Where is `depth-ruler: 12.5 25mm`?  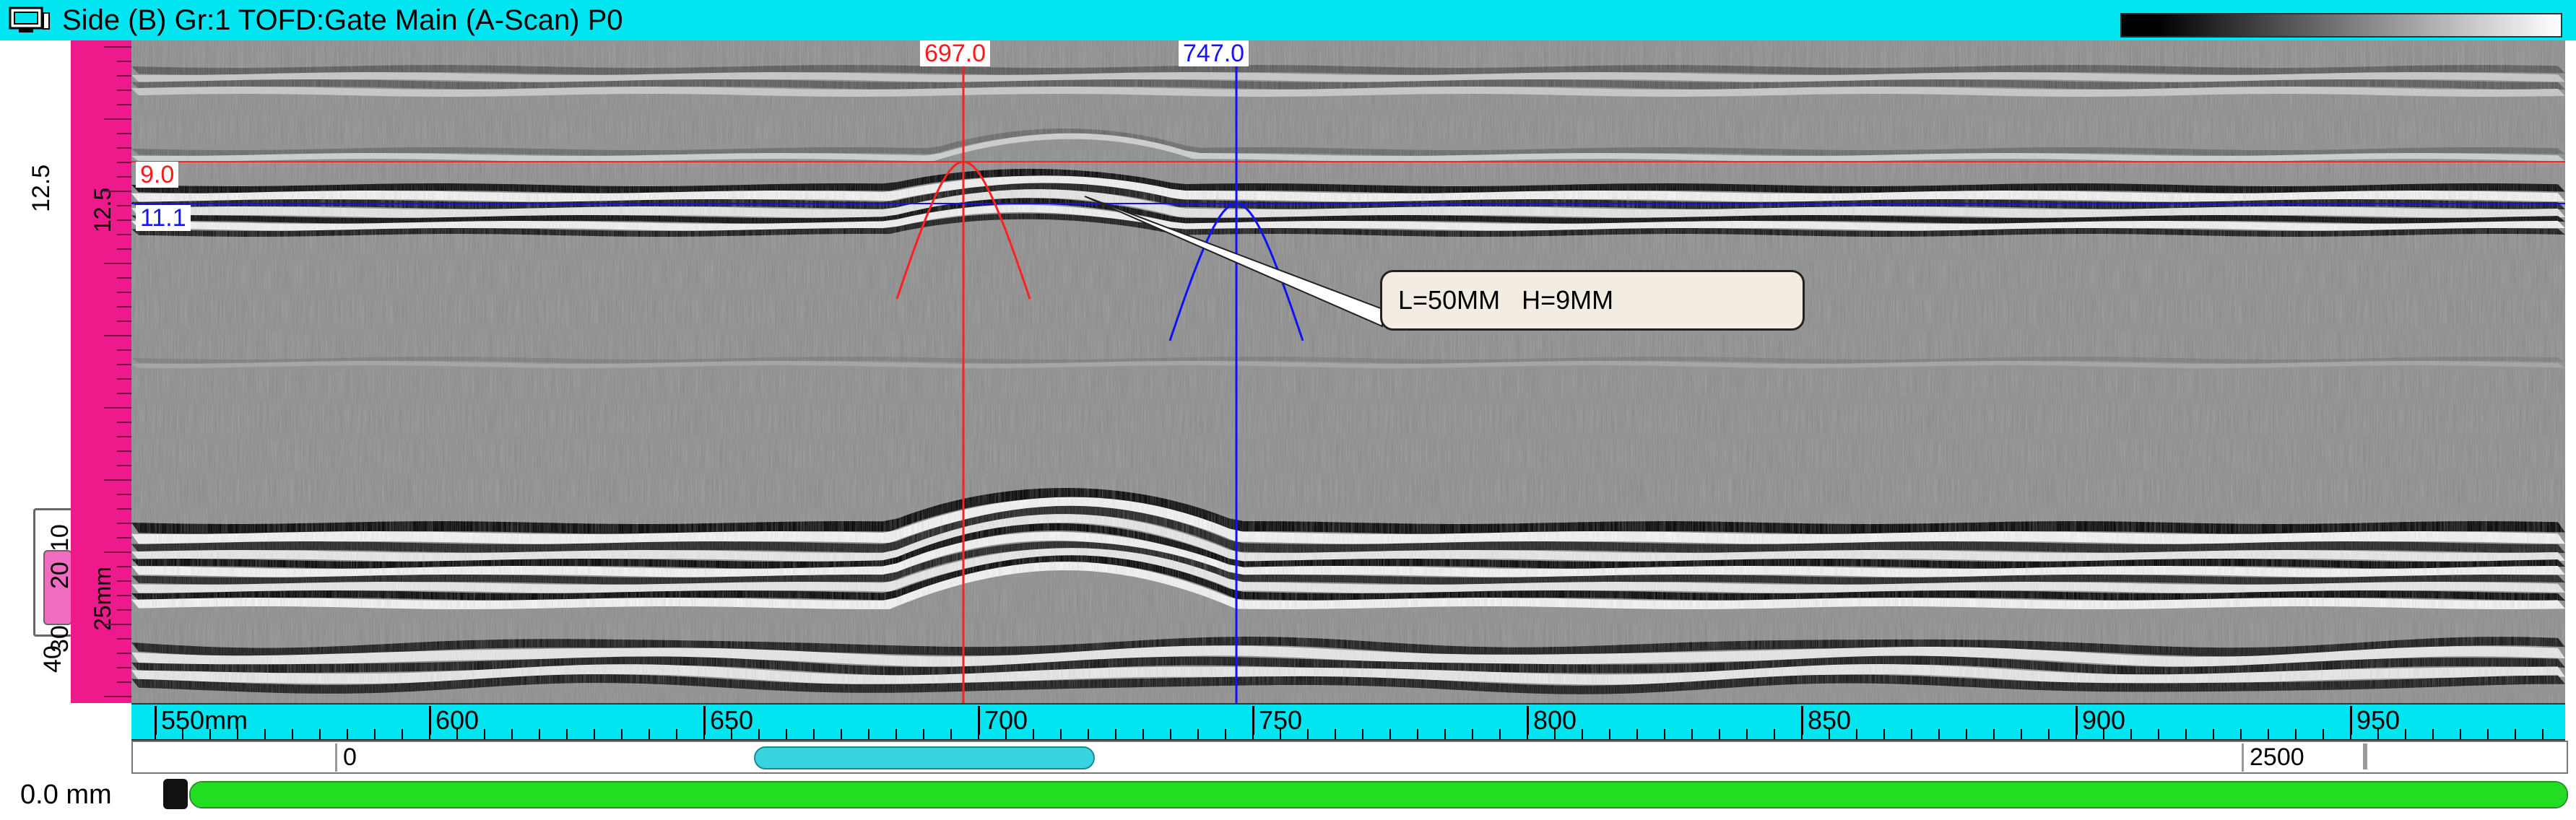
depth-ruler: 12.5 25mm is located at coordinates (102, 371).